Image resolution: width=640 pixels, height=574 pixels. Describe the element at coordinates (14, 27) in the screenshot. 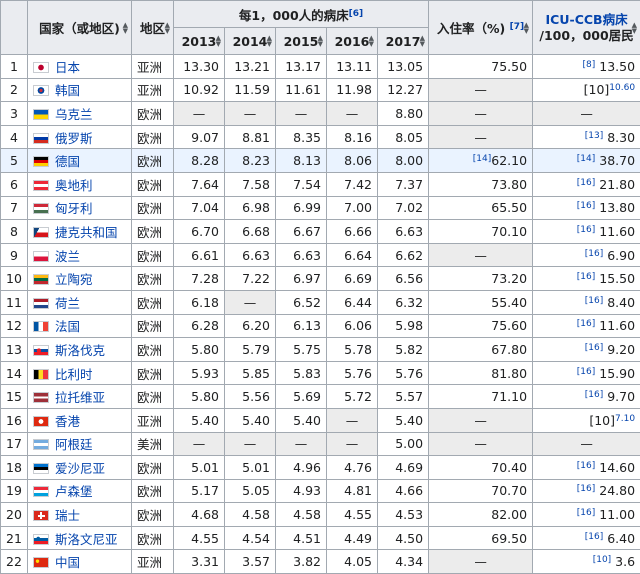

I see `rank-header` at that location.